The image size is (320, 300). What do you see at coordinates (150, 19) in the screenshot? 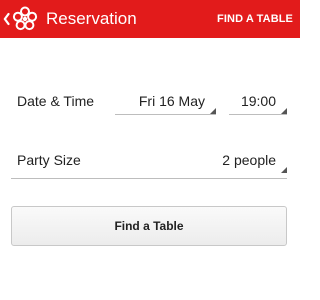
I see `app-bar: Reservation FIND A TABLE` at bounding box center [150, 19].